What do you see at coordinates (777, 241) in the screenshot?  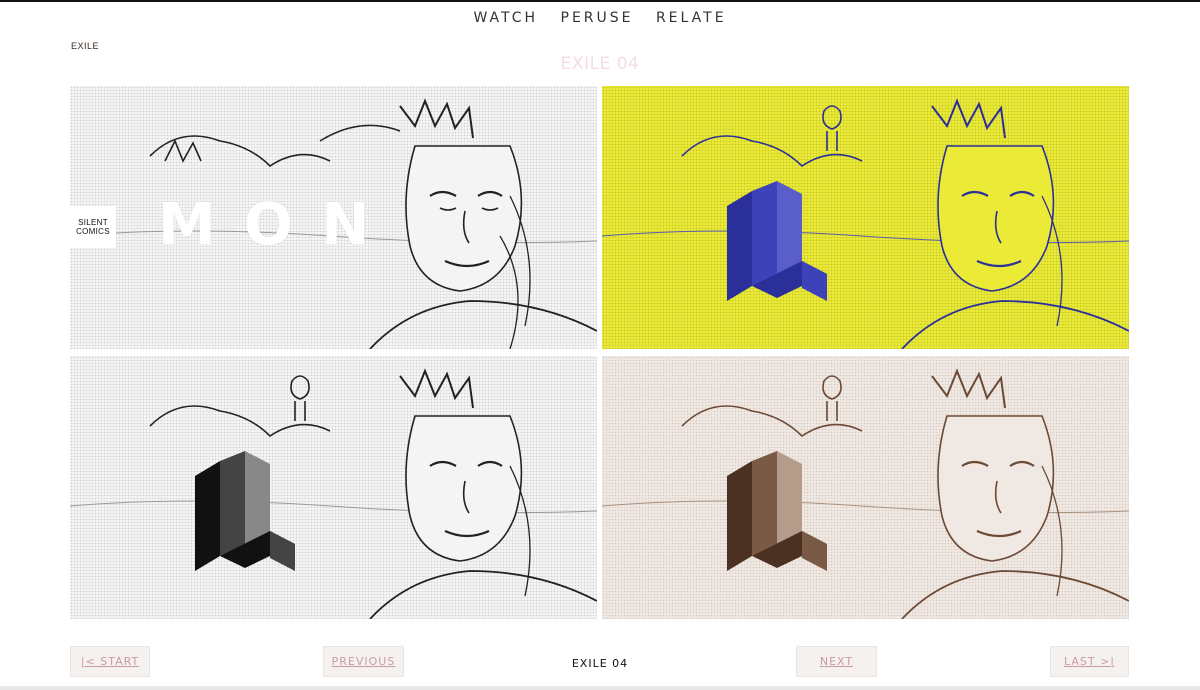 I see `exile-logo-blue` at bounding box center [777, 241].